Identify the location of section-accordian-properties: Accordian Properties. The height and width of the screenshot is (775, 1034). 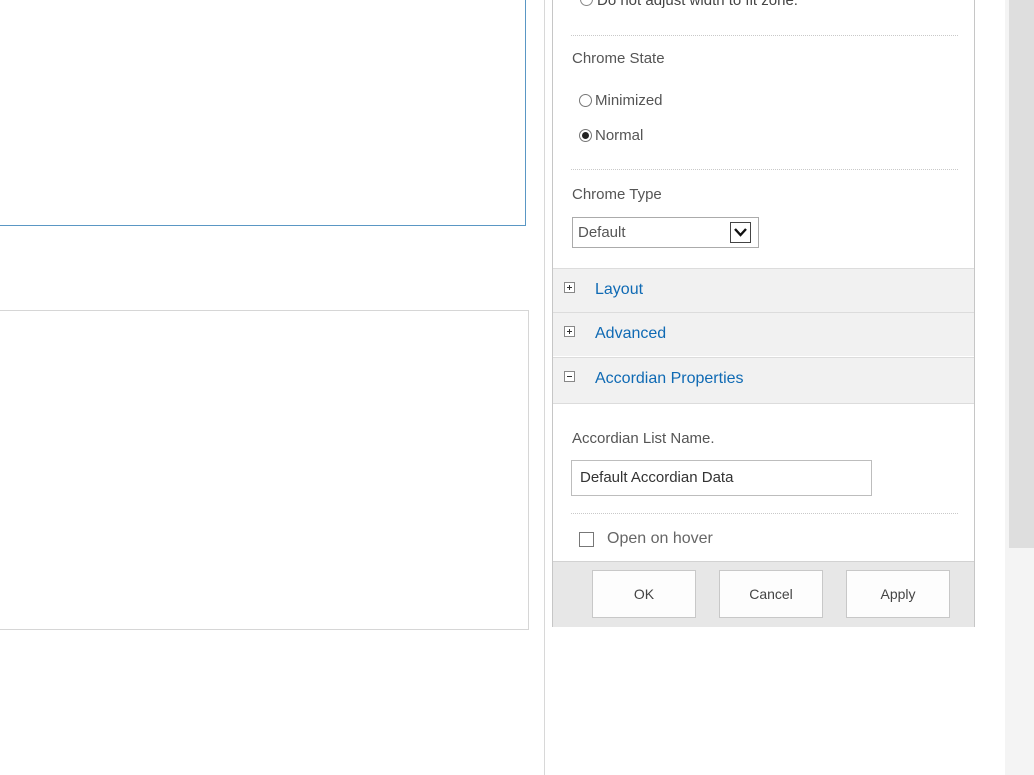
(763, 380).